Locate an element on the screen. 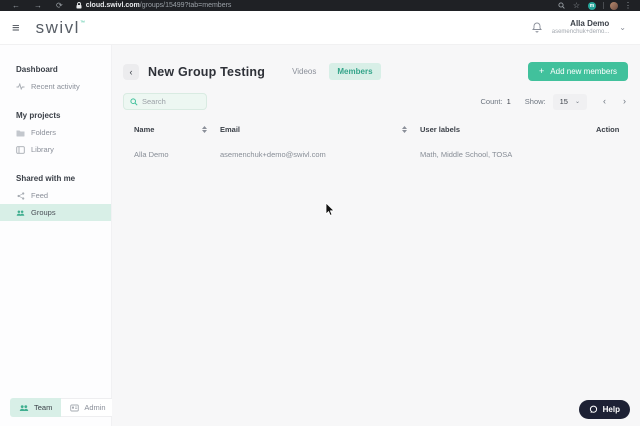 This screenshot has width=640, height=426. browser-forward-icon: → is located at coordinates (38, 5).